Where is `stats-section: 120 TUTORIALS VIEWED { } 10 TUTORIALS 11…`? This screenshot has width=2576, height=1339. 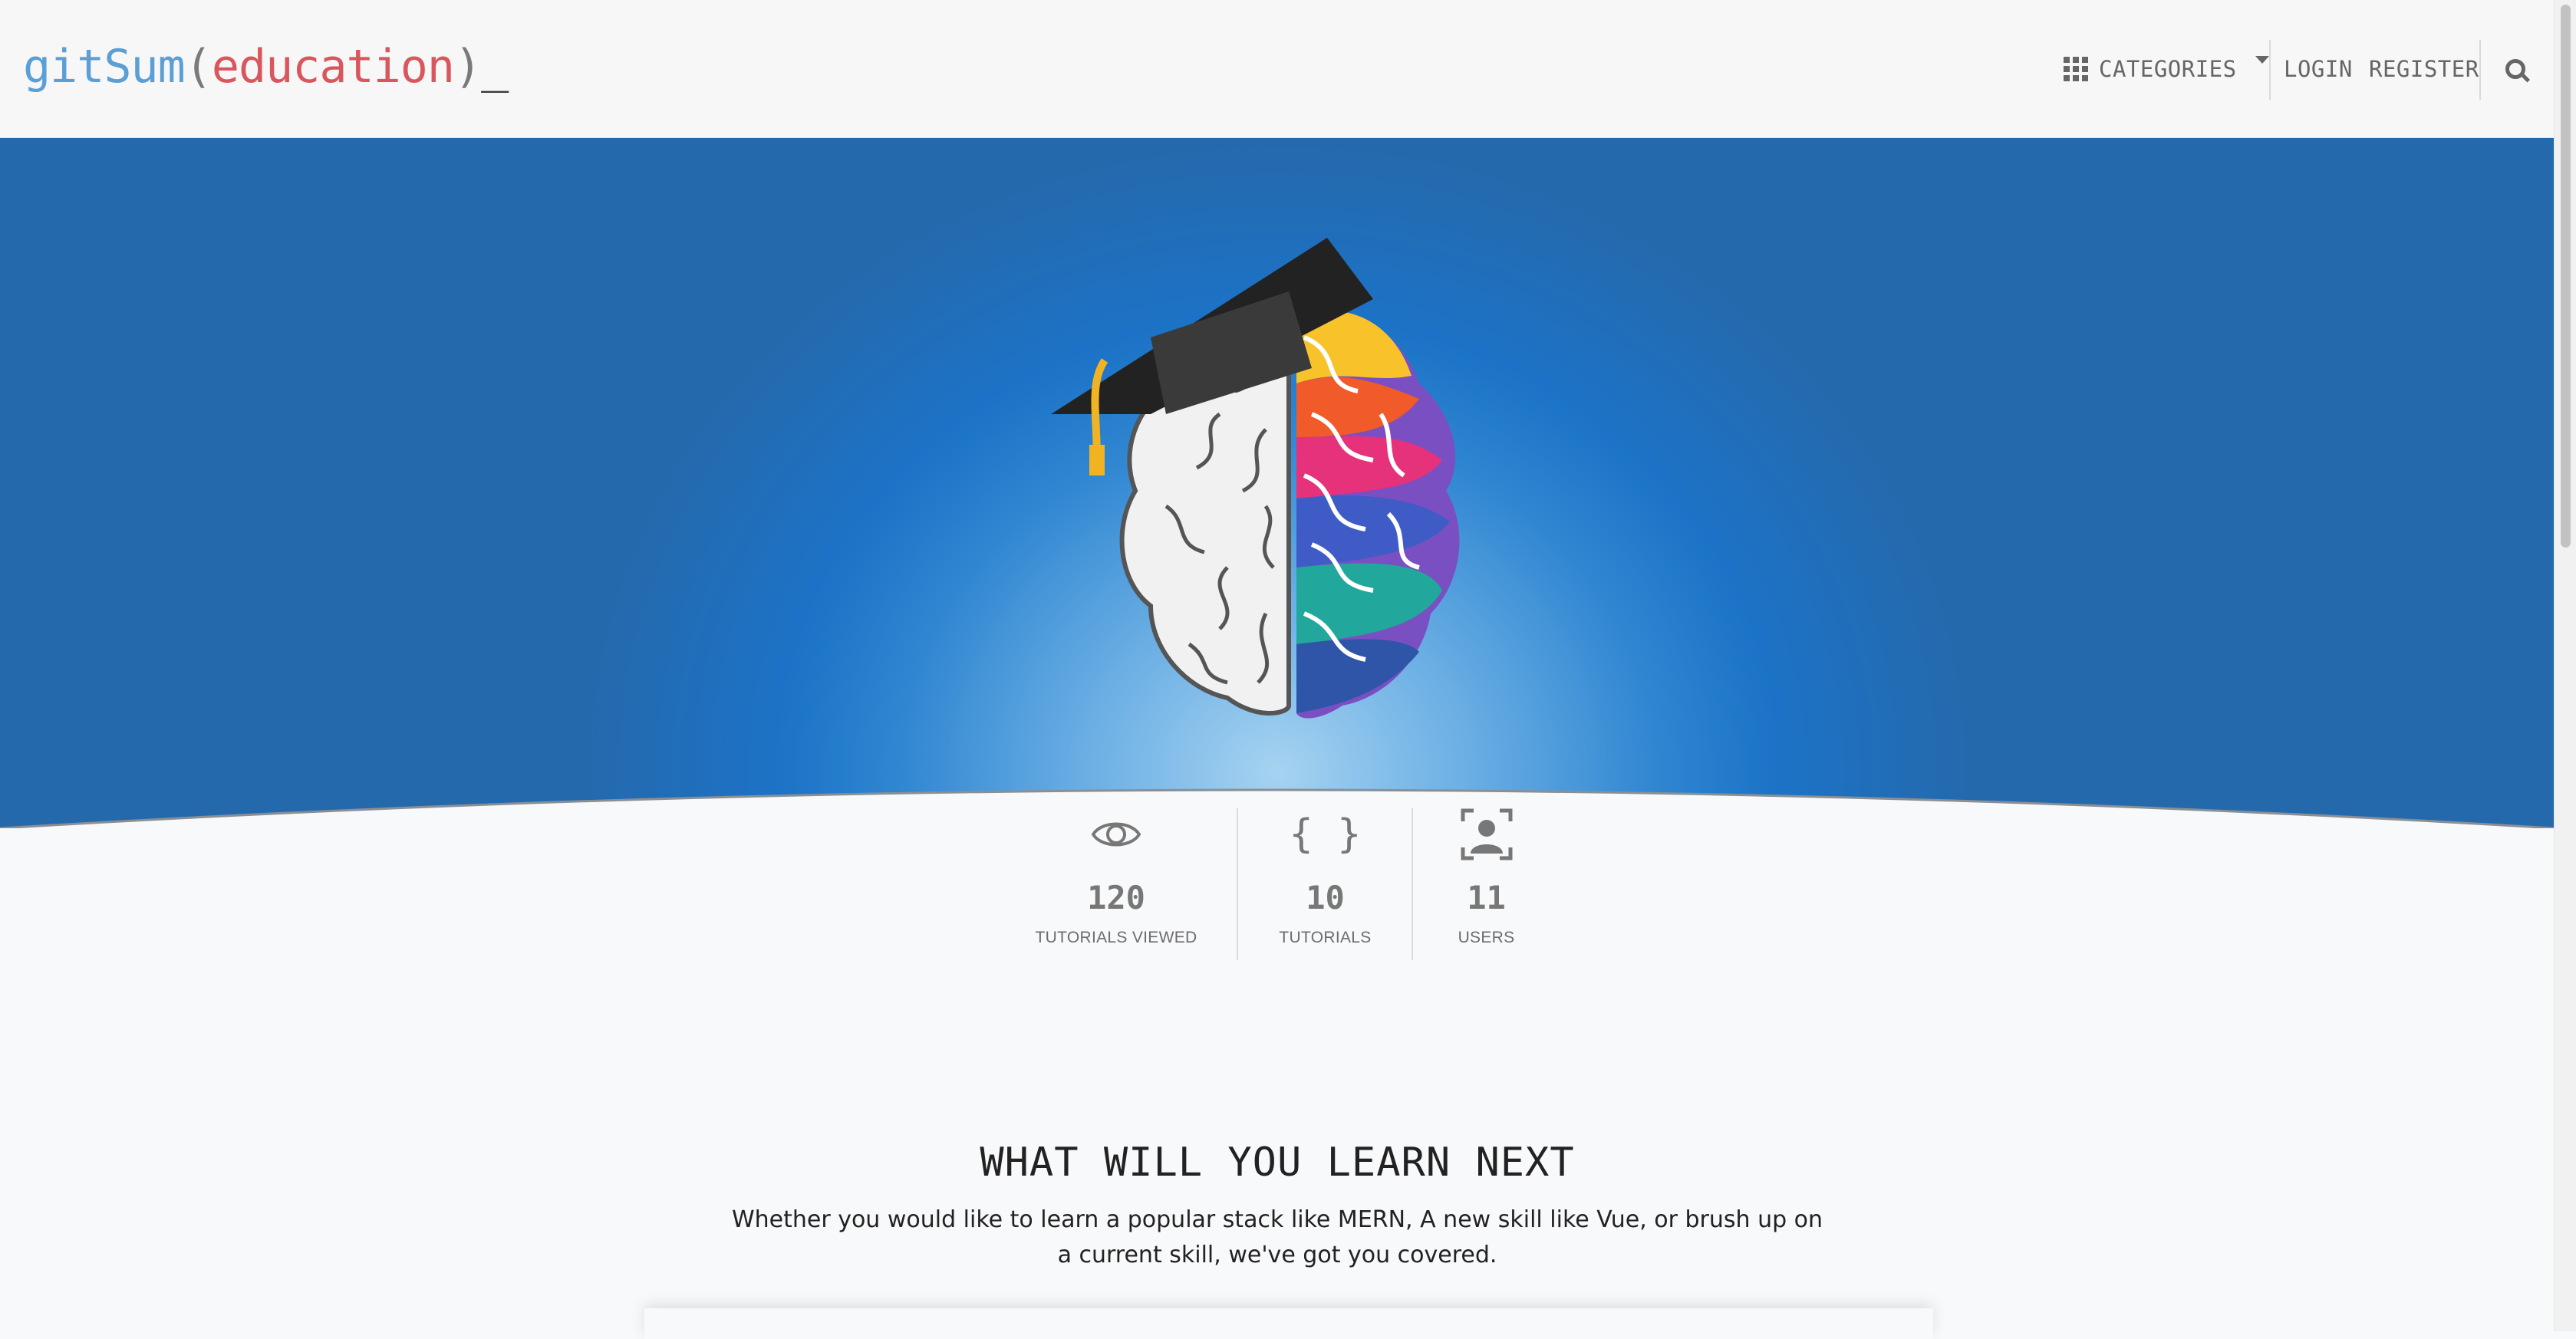 stats-section: 120 TUTORIALS VIEWED { } 10 TUTORIALS 11… is located at coordinates (1277, 888).